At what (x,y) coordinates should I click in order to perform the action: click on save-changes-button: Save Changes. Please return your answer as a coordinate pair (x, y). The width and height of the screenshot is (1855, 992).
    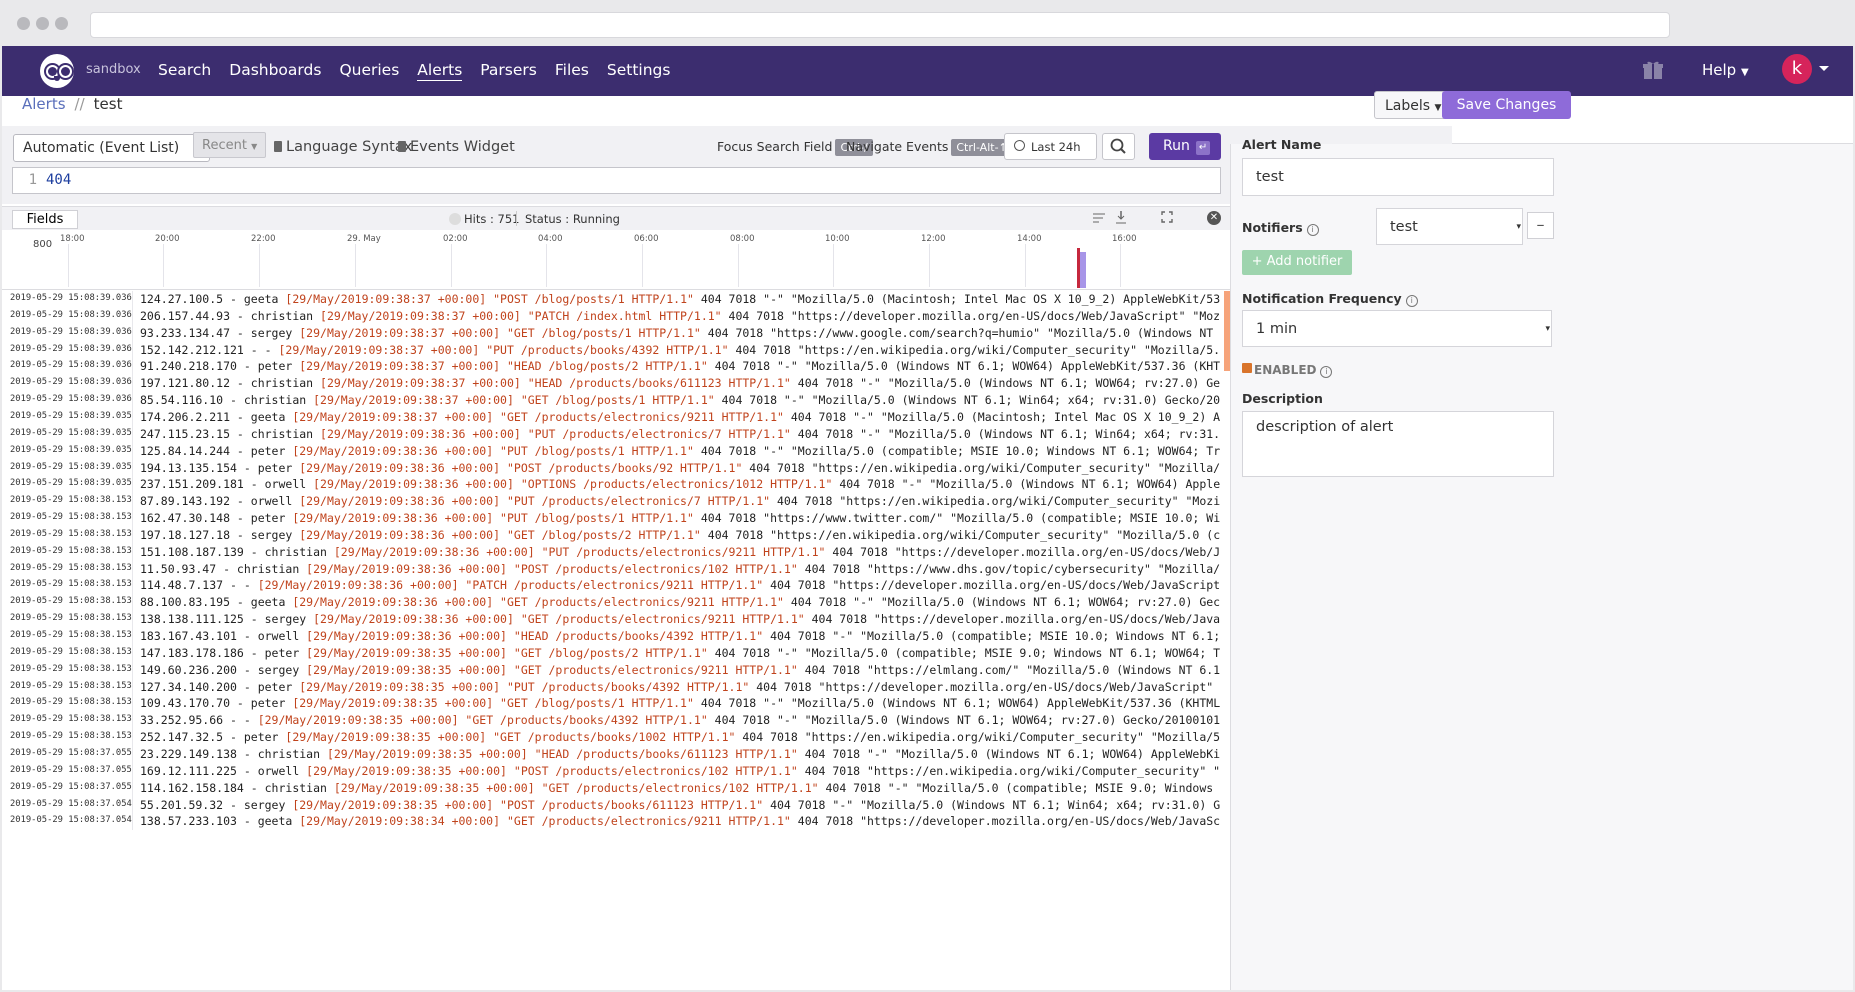
    Looking at the image, I should click on (1506, 105).